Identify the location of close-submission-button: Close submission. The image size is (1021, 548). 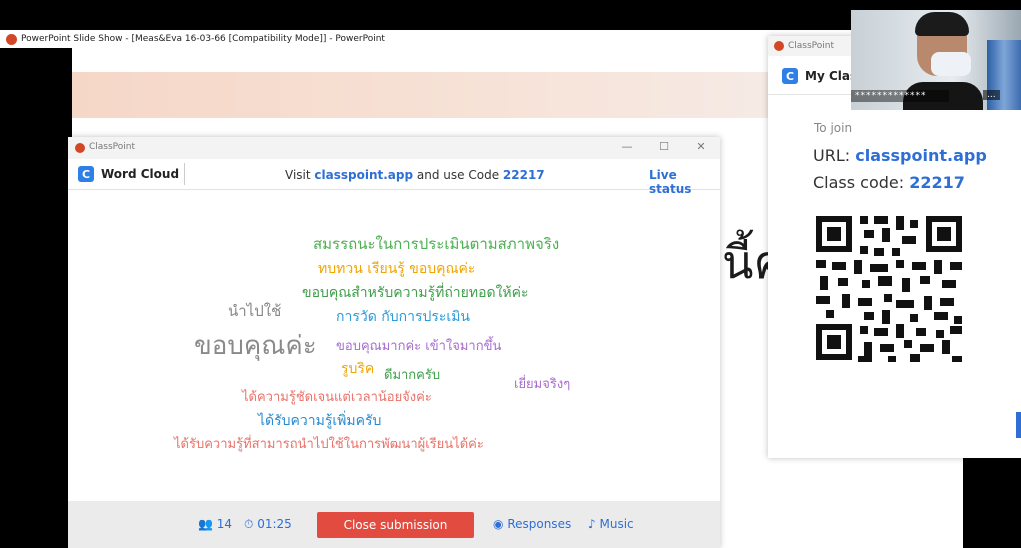
(395, 525).